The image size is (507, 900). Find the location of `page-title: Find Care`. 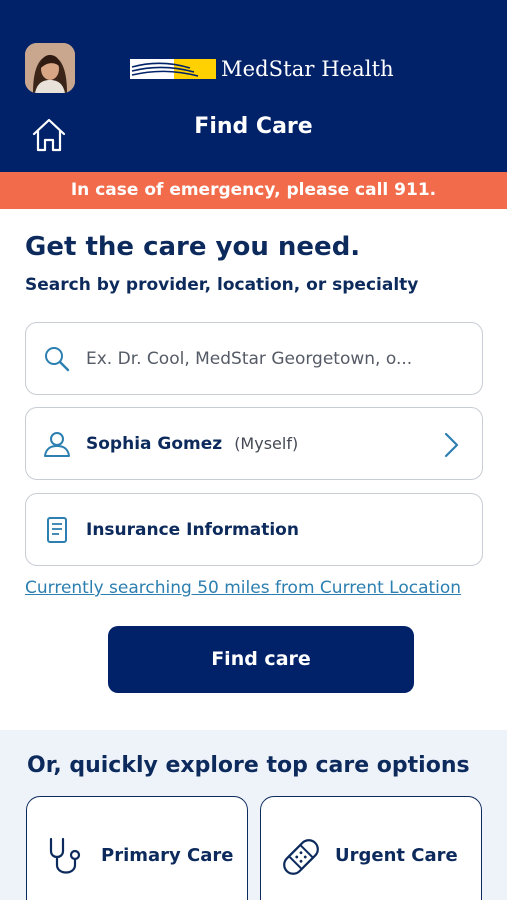

page-title: Find Care is located at coordinates (253, 126).